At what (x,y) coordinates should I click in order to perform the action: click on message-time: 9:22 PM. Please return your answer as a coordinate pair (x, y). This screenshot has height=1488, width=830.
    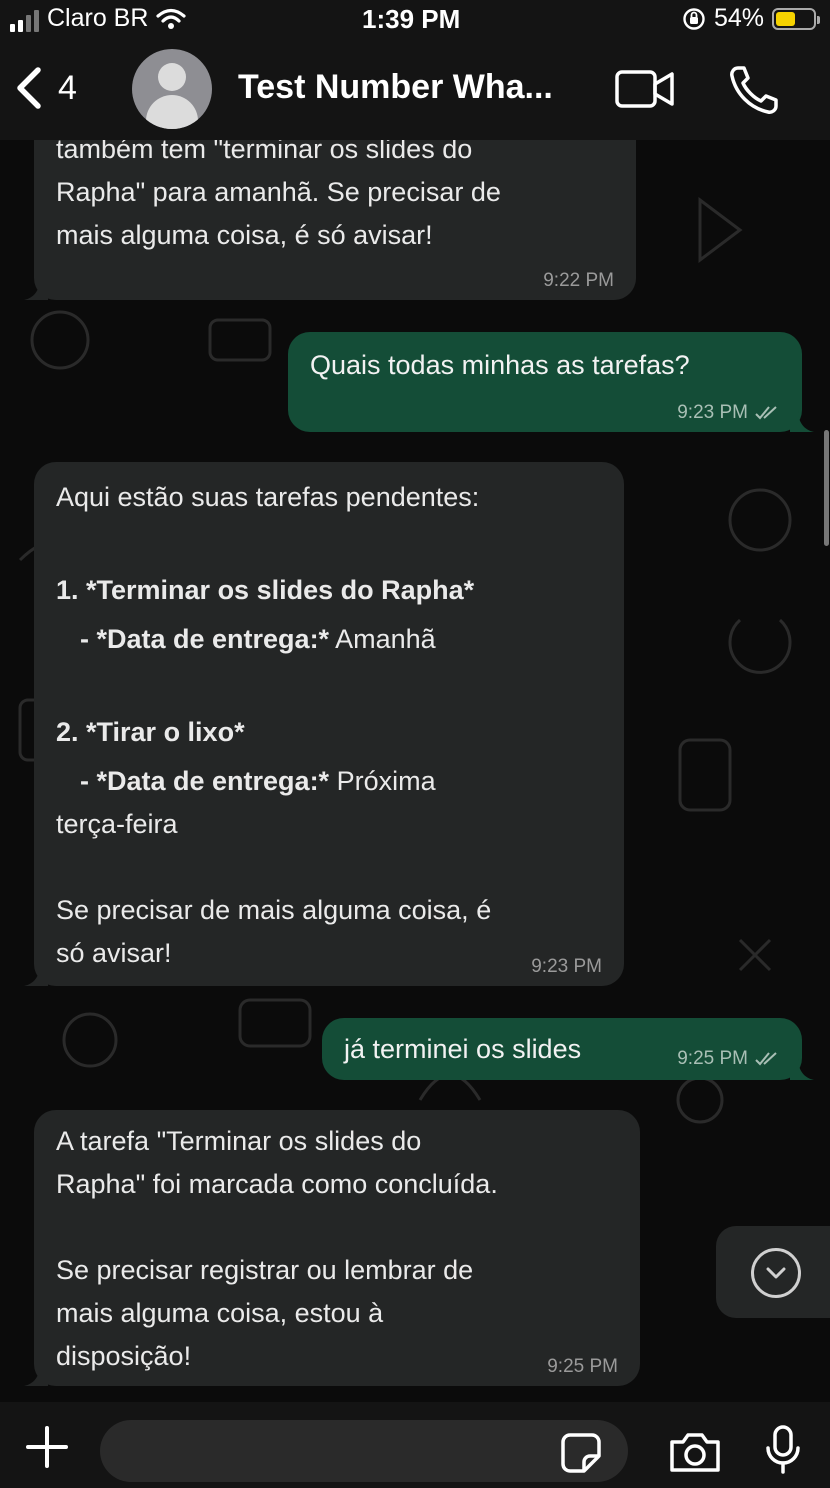
    Looking at the image, I should click on (578, 280).